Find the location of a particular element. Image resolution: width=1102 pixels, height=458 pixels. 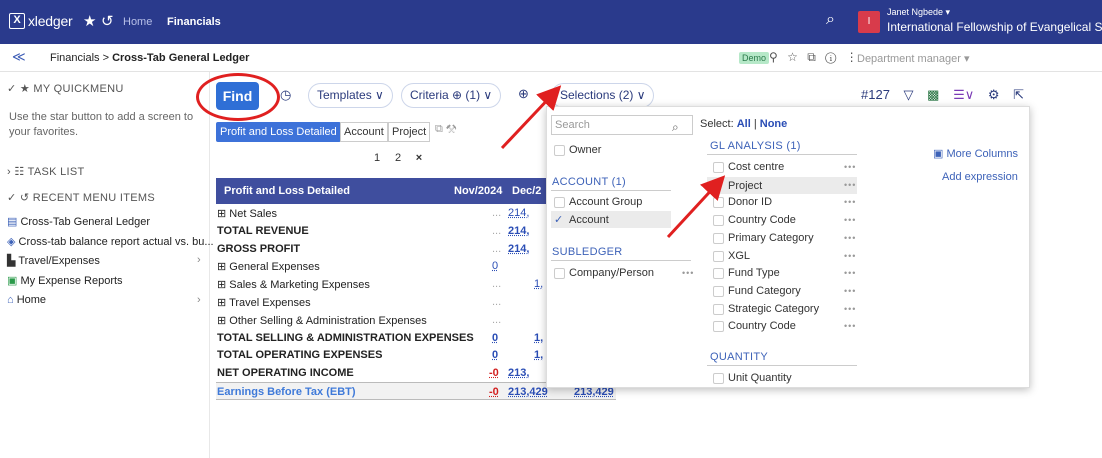

row-label: ⊞ Sales & Marketing Expenses is located at coordinates (293, 284).